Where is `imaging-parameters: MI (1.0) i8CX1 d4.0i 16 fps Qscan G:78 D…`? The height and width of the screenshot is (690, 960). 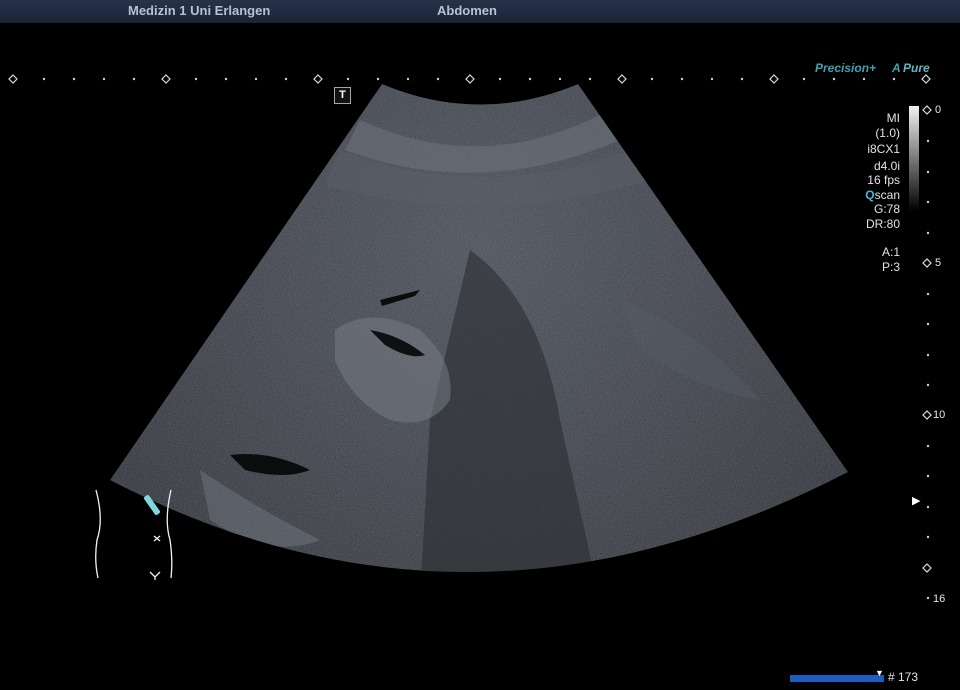 imaging-parameters: MI (1.0) i8CX1 d4.0i 16 fps Qscan G:78 D… is located at coordinates (860, 192).